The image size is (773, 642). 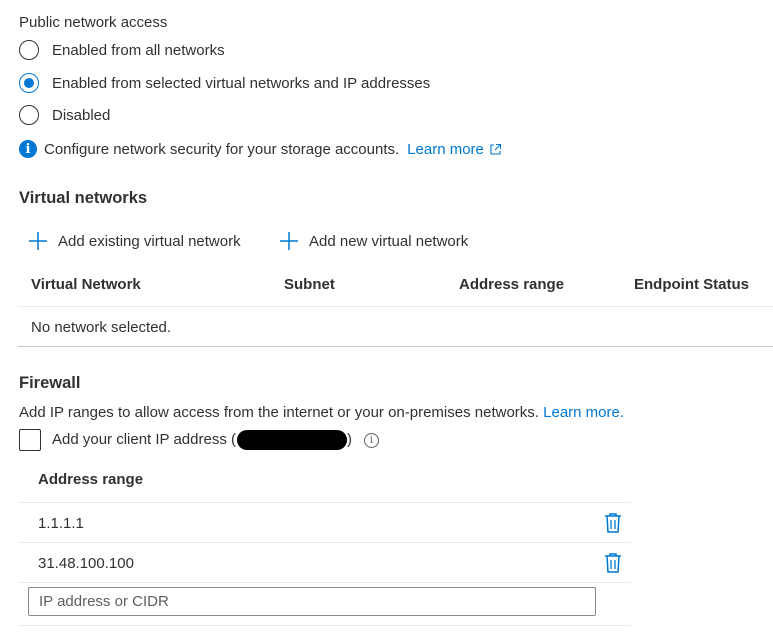 I want to click on virtual-networks-heading: Virtual networks, so click(x=83, y=198).